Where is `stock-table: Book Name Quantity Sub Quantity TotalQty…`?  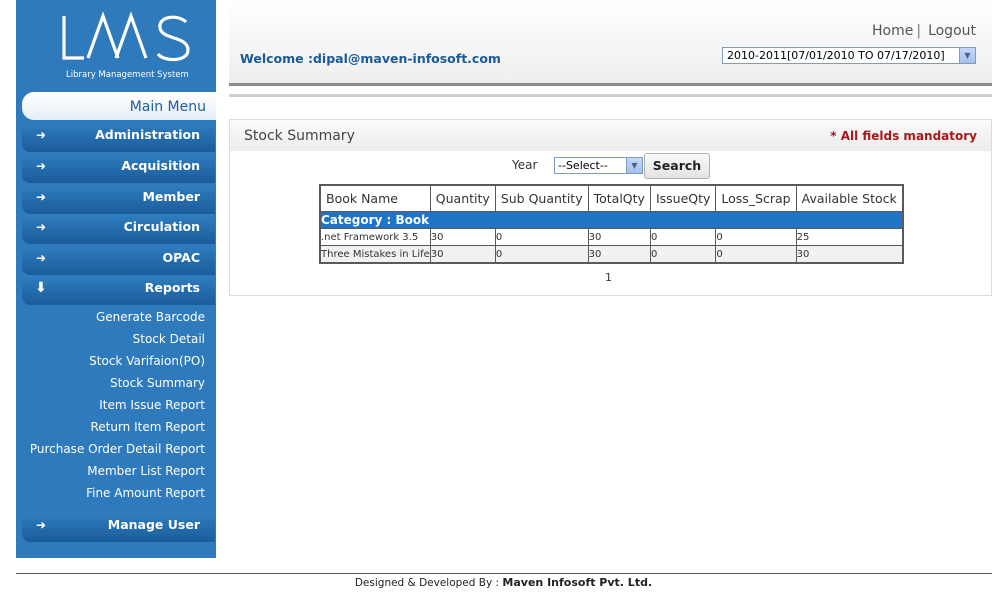 stock-table: Book Name Quantity Sub Quantity TotalQty… is located at coordinates (611, 224).